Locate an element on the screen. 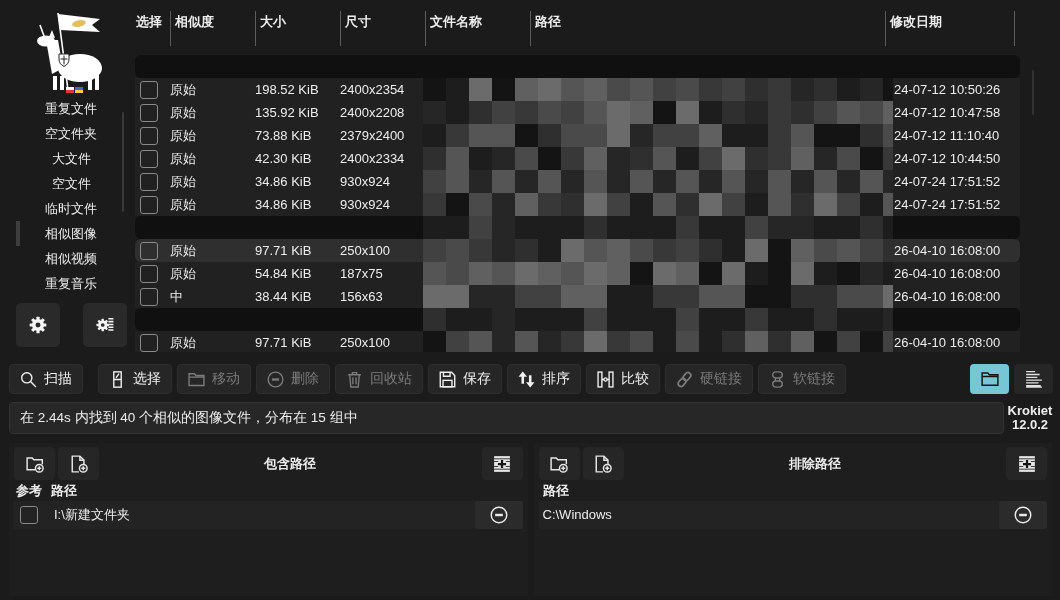 Image resolution: width=1060 pixels, height=600 pixels. modified-date-text: 24-07-12 11:10:40 is located at coordinates (947, 135).